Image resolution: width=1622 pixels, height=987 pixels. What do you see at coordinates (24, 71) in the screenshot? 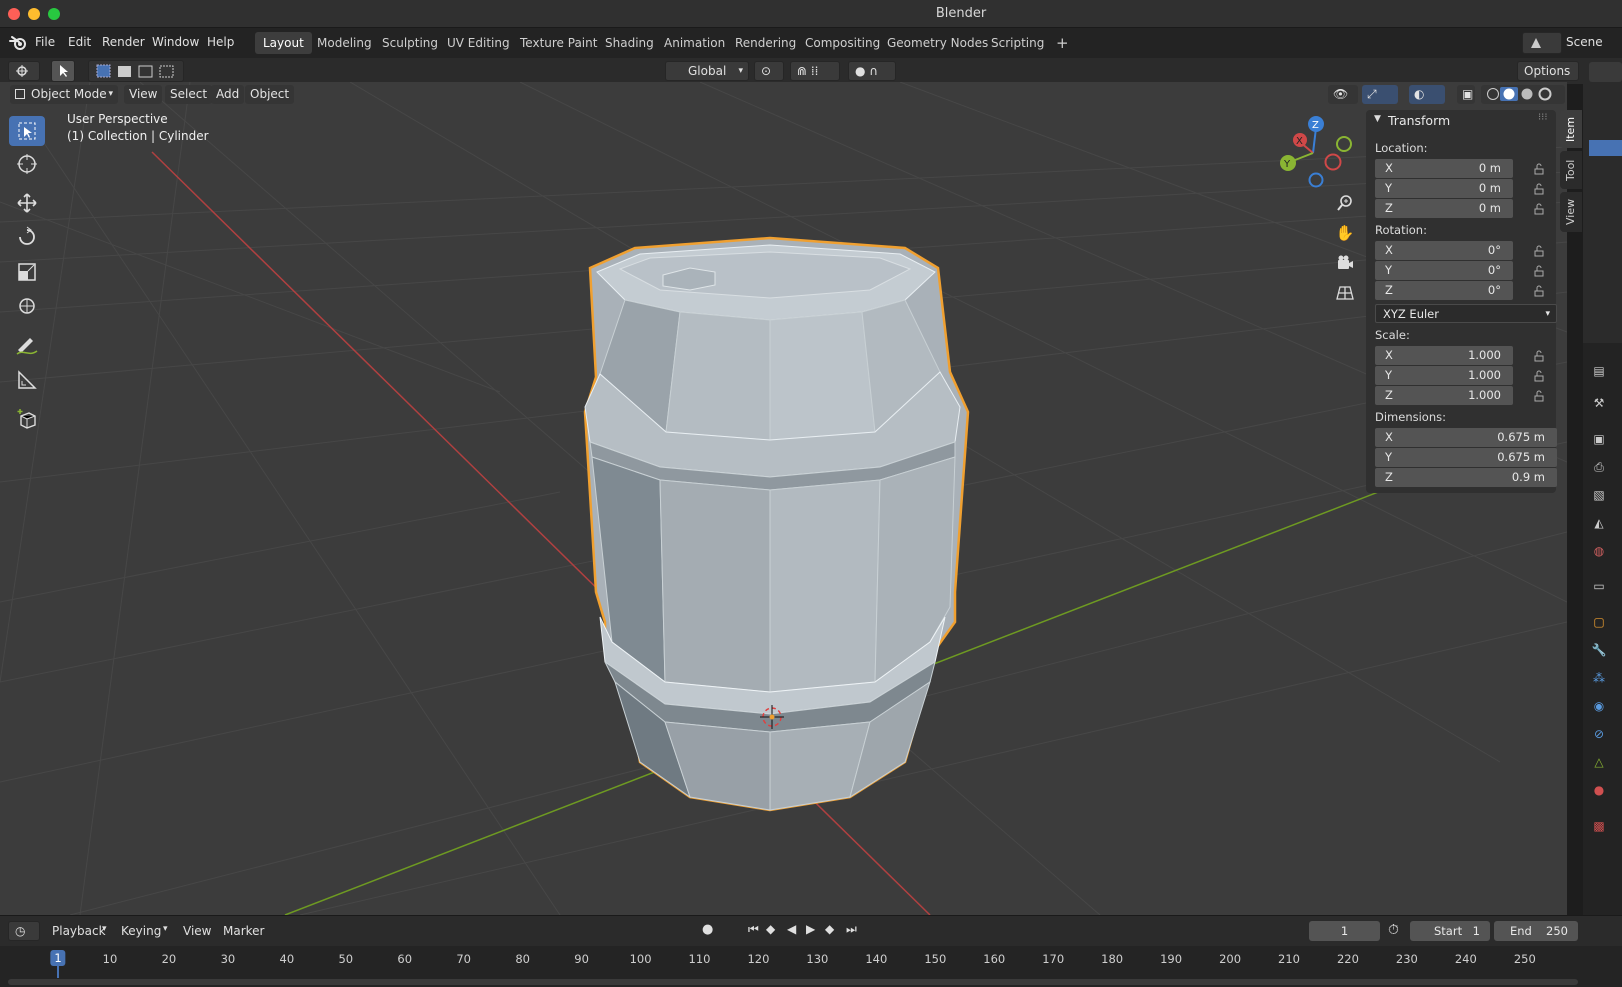
I see `editor-type-button` at bounding box center [24, 71].